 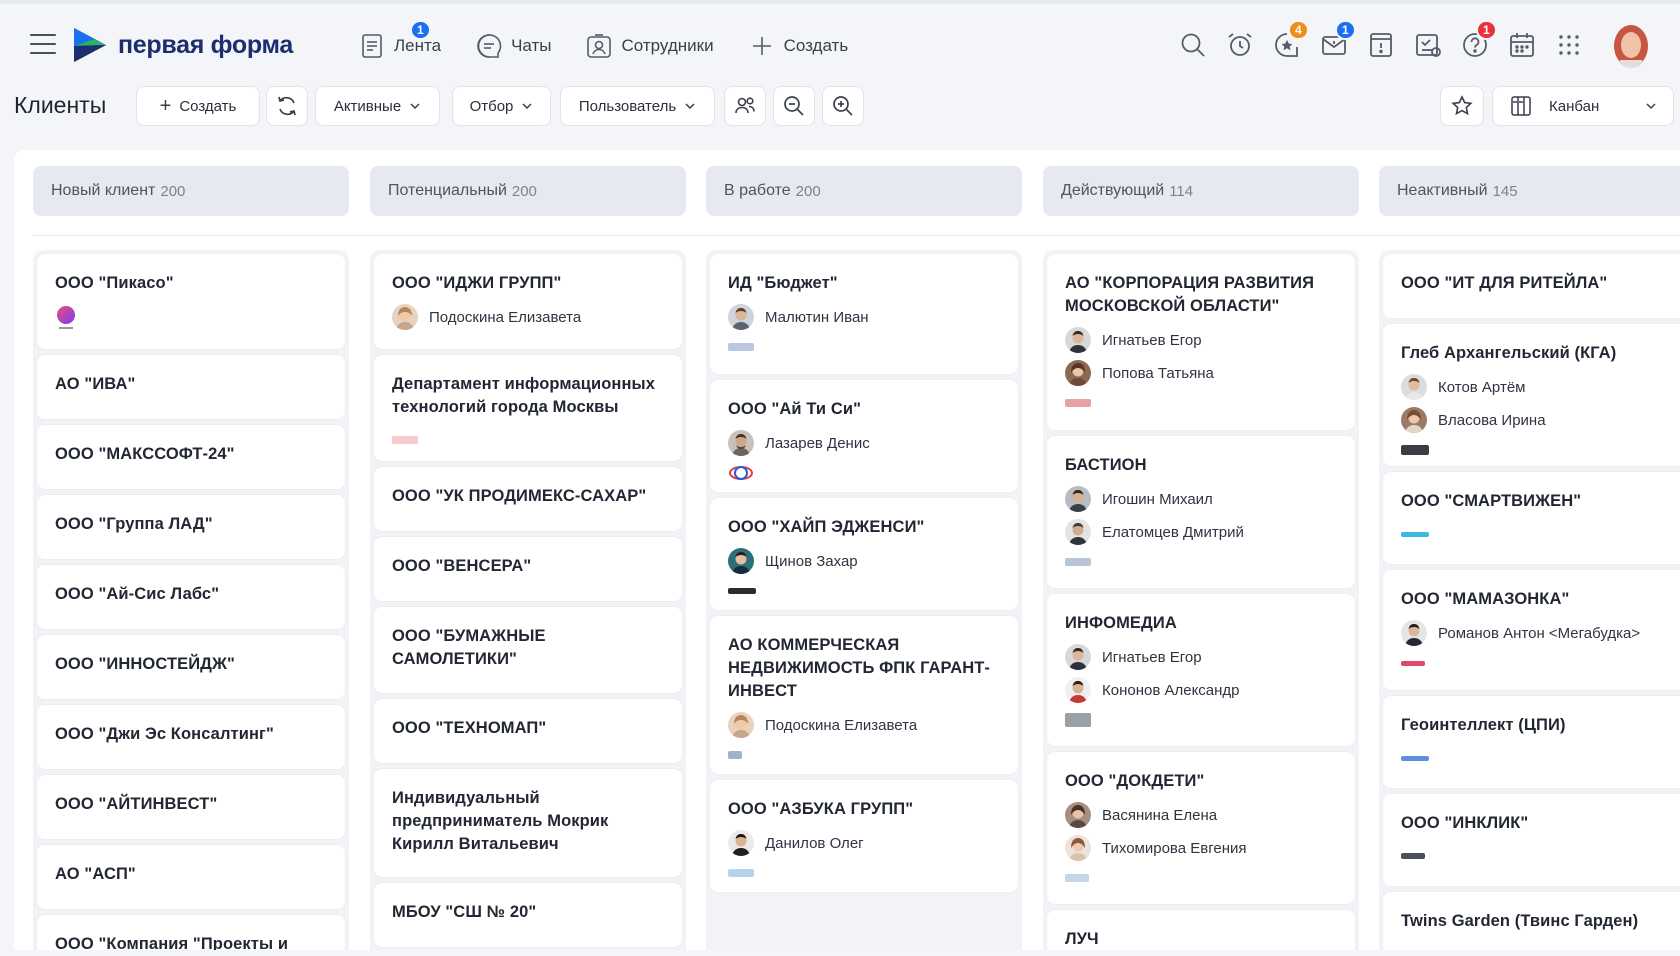 I want to click on client-card: ООО "МАКССОФТ-24", so click(x=191, y=457).